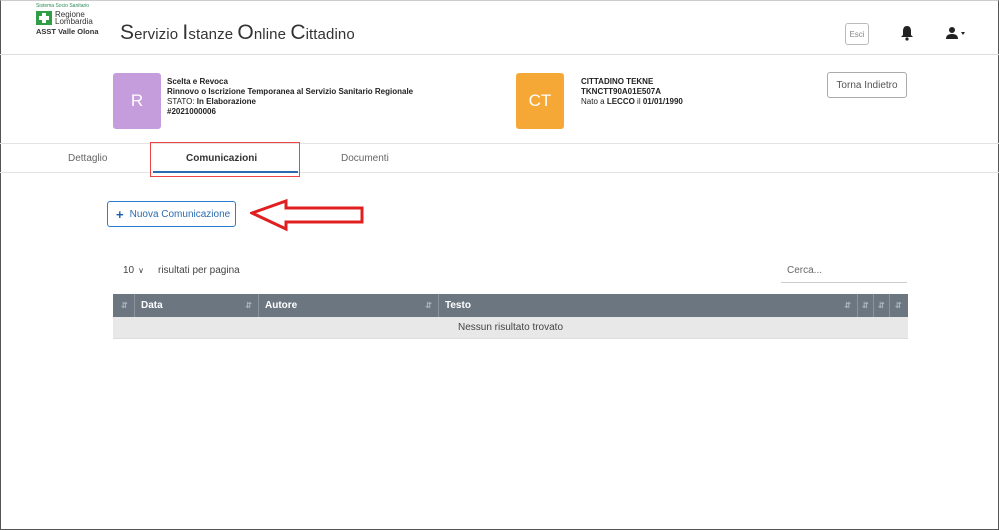 The width and height of the screenshot is (999, 530). What do you see at coordinates (639, 101) in the screenshot?
I see `born-mid: il` at bounding box center [639, 101].